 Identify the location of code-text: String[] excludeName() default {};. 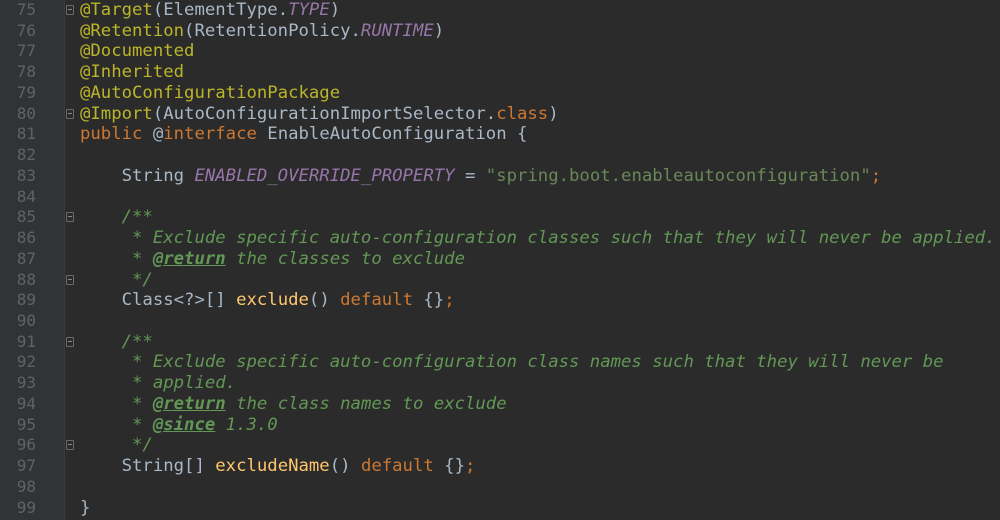
(278, 466).